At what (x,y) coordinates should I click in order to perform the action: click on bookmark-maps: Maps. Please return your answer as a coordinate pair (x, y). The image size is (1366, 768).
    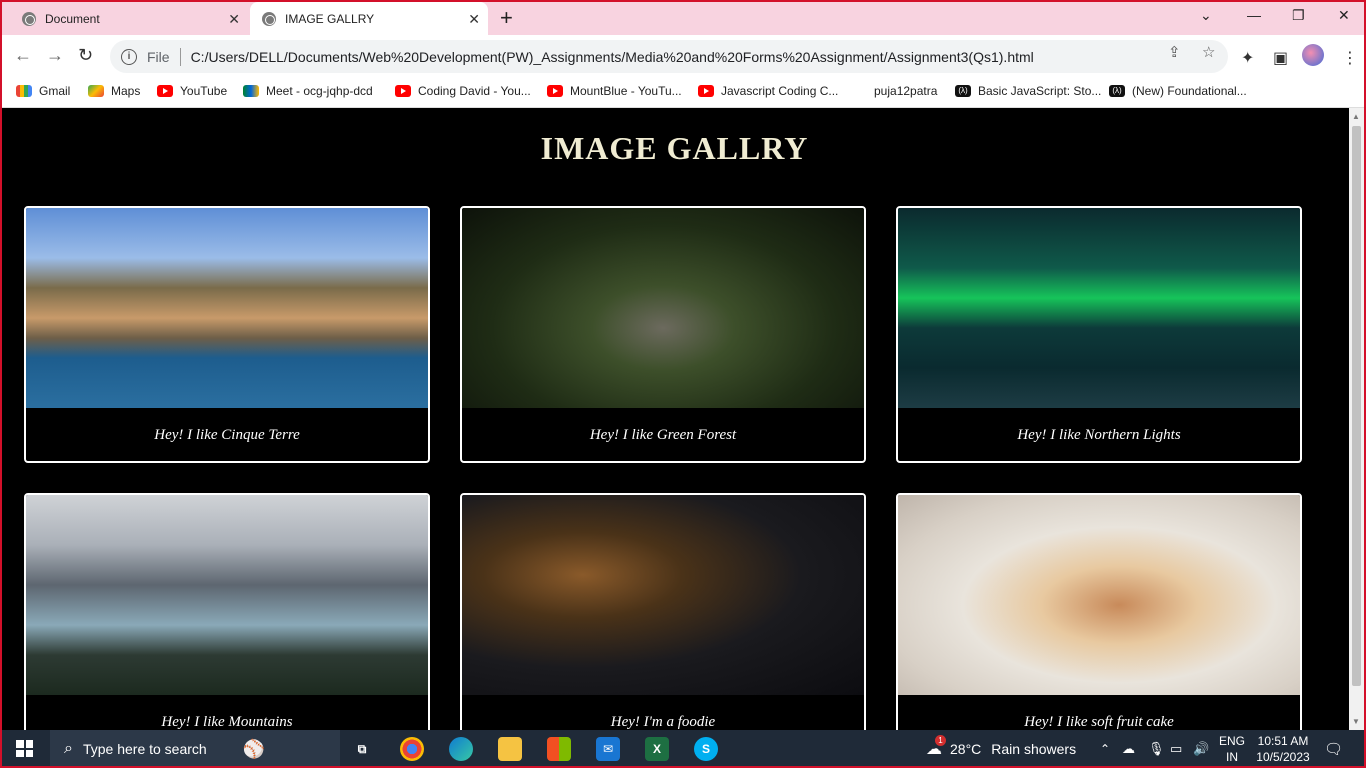
    Looking at the image, I should click on (114, 91).